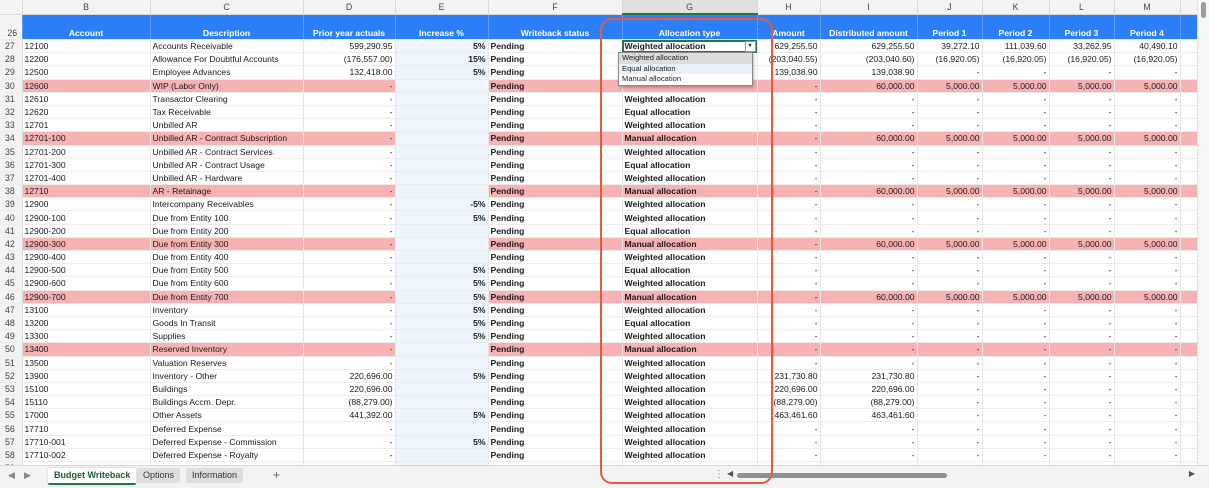 The height and width of the screenshot is (488, 1209). What do you see at coordinates (11, 270) in the screenshot?
I see `row-number: 44` at bounding box center [11, 270].